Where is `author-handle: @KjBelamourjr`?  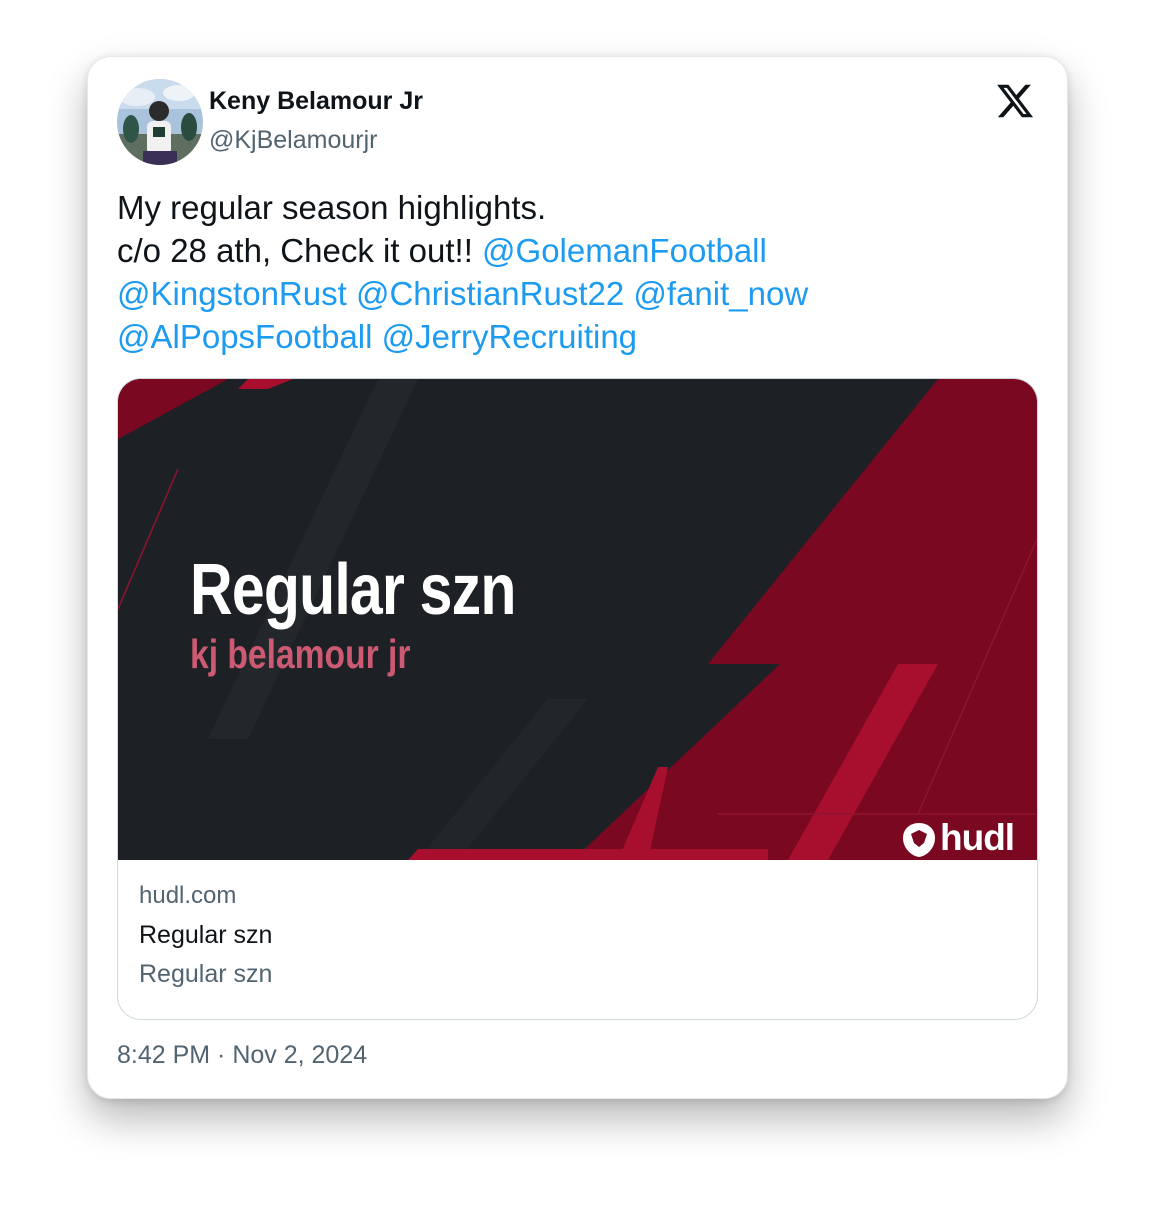
author-handle: @KjBelamourjr is located at coordinates (293, 140).